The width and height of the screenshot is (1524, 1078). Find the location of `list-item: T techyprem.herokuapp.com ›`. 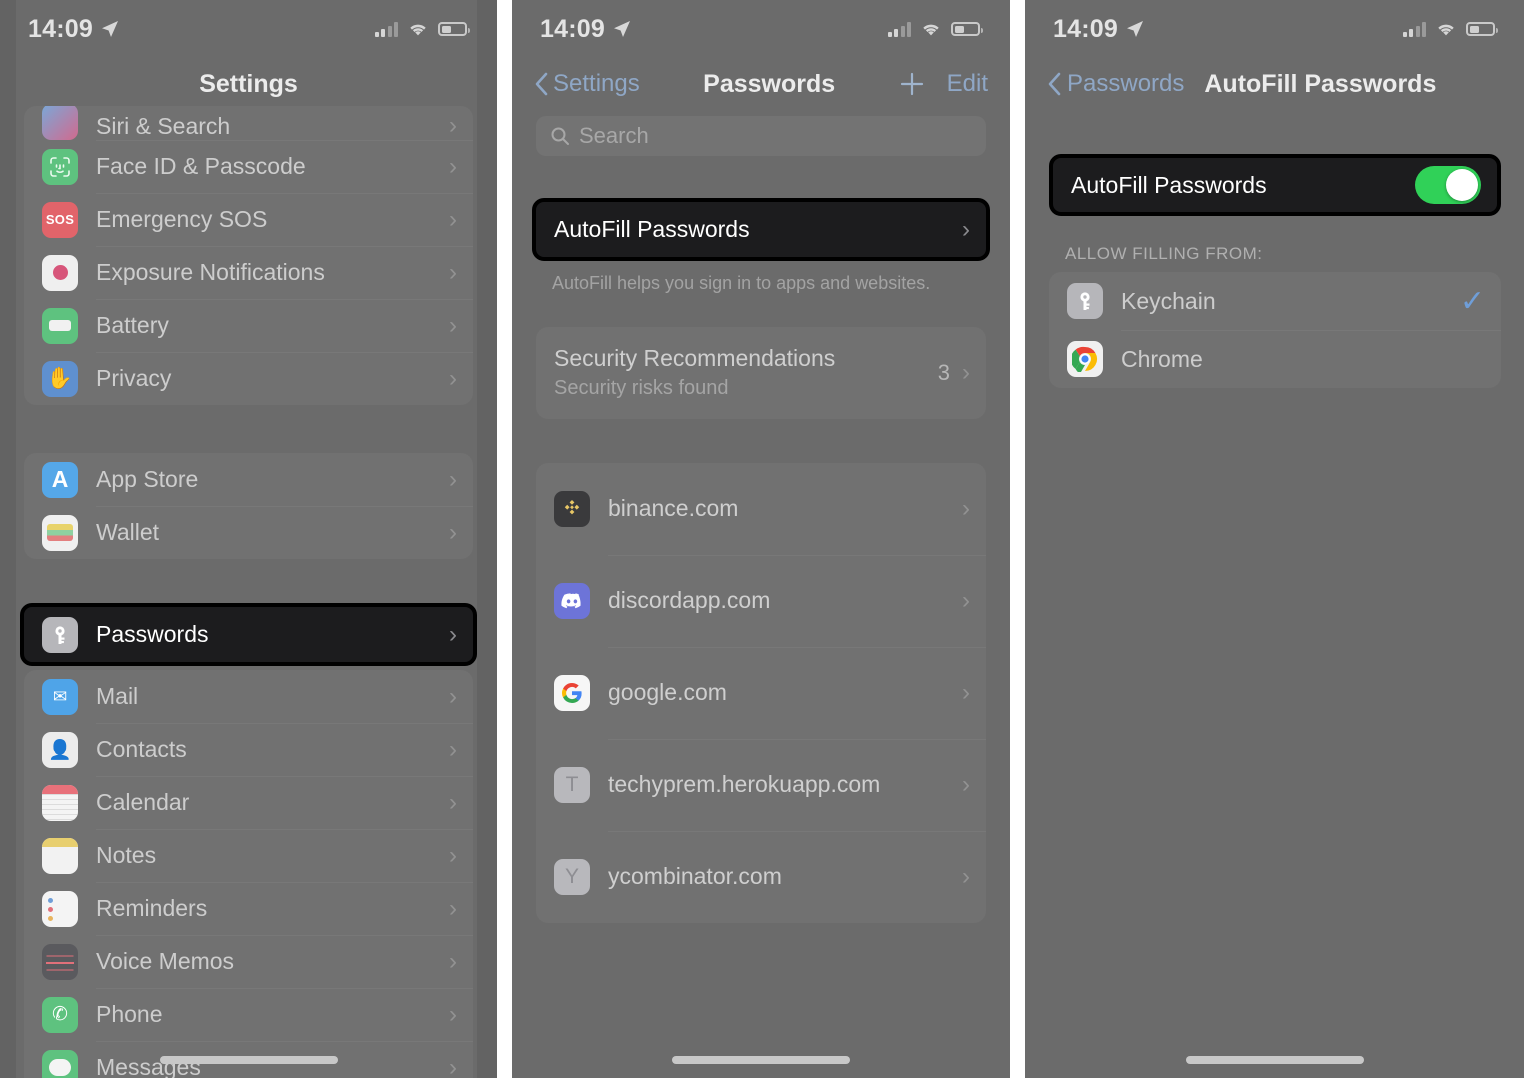

list-item: T techyprem.herokuapp.com › is located at coordinates (761, 784).